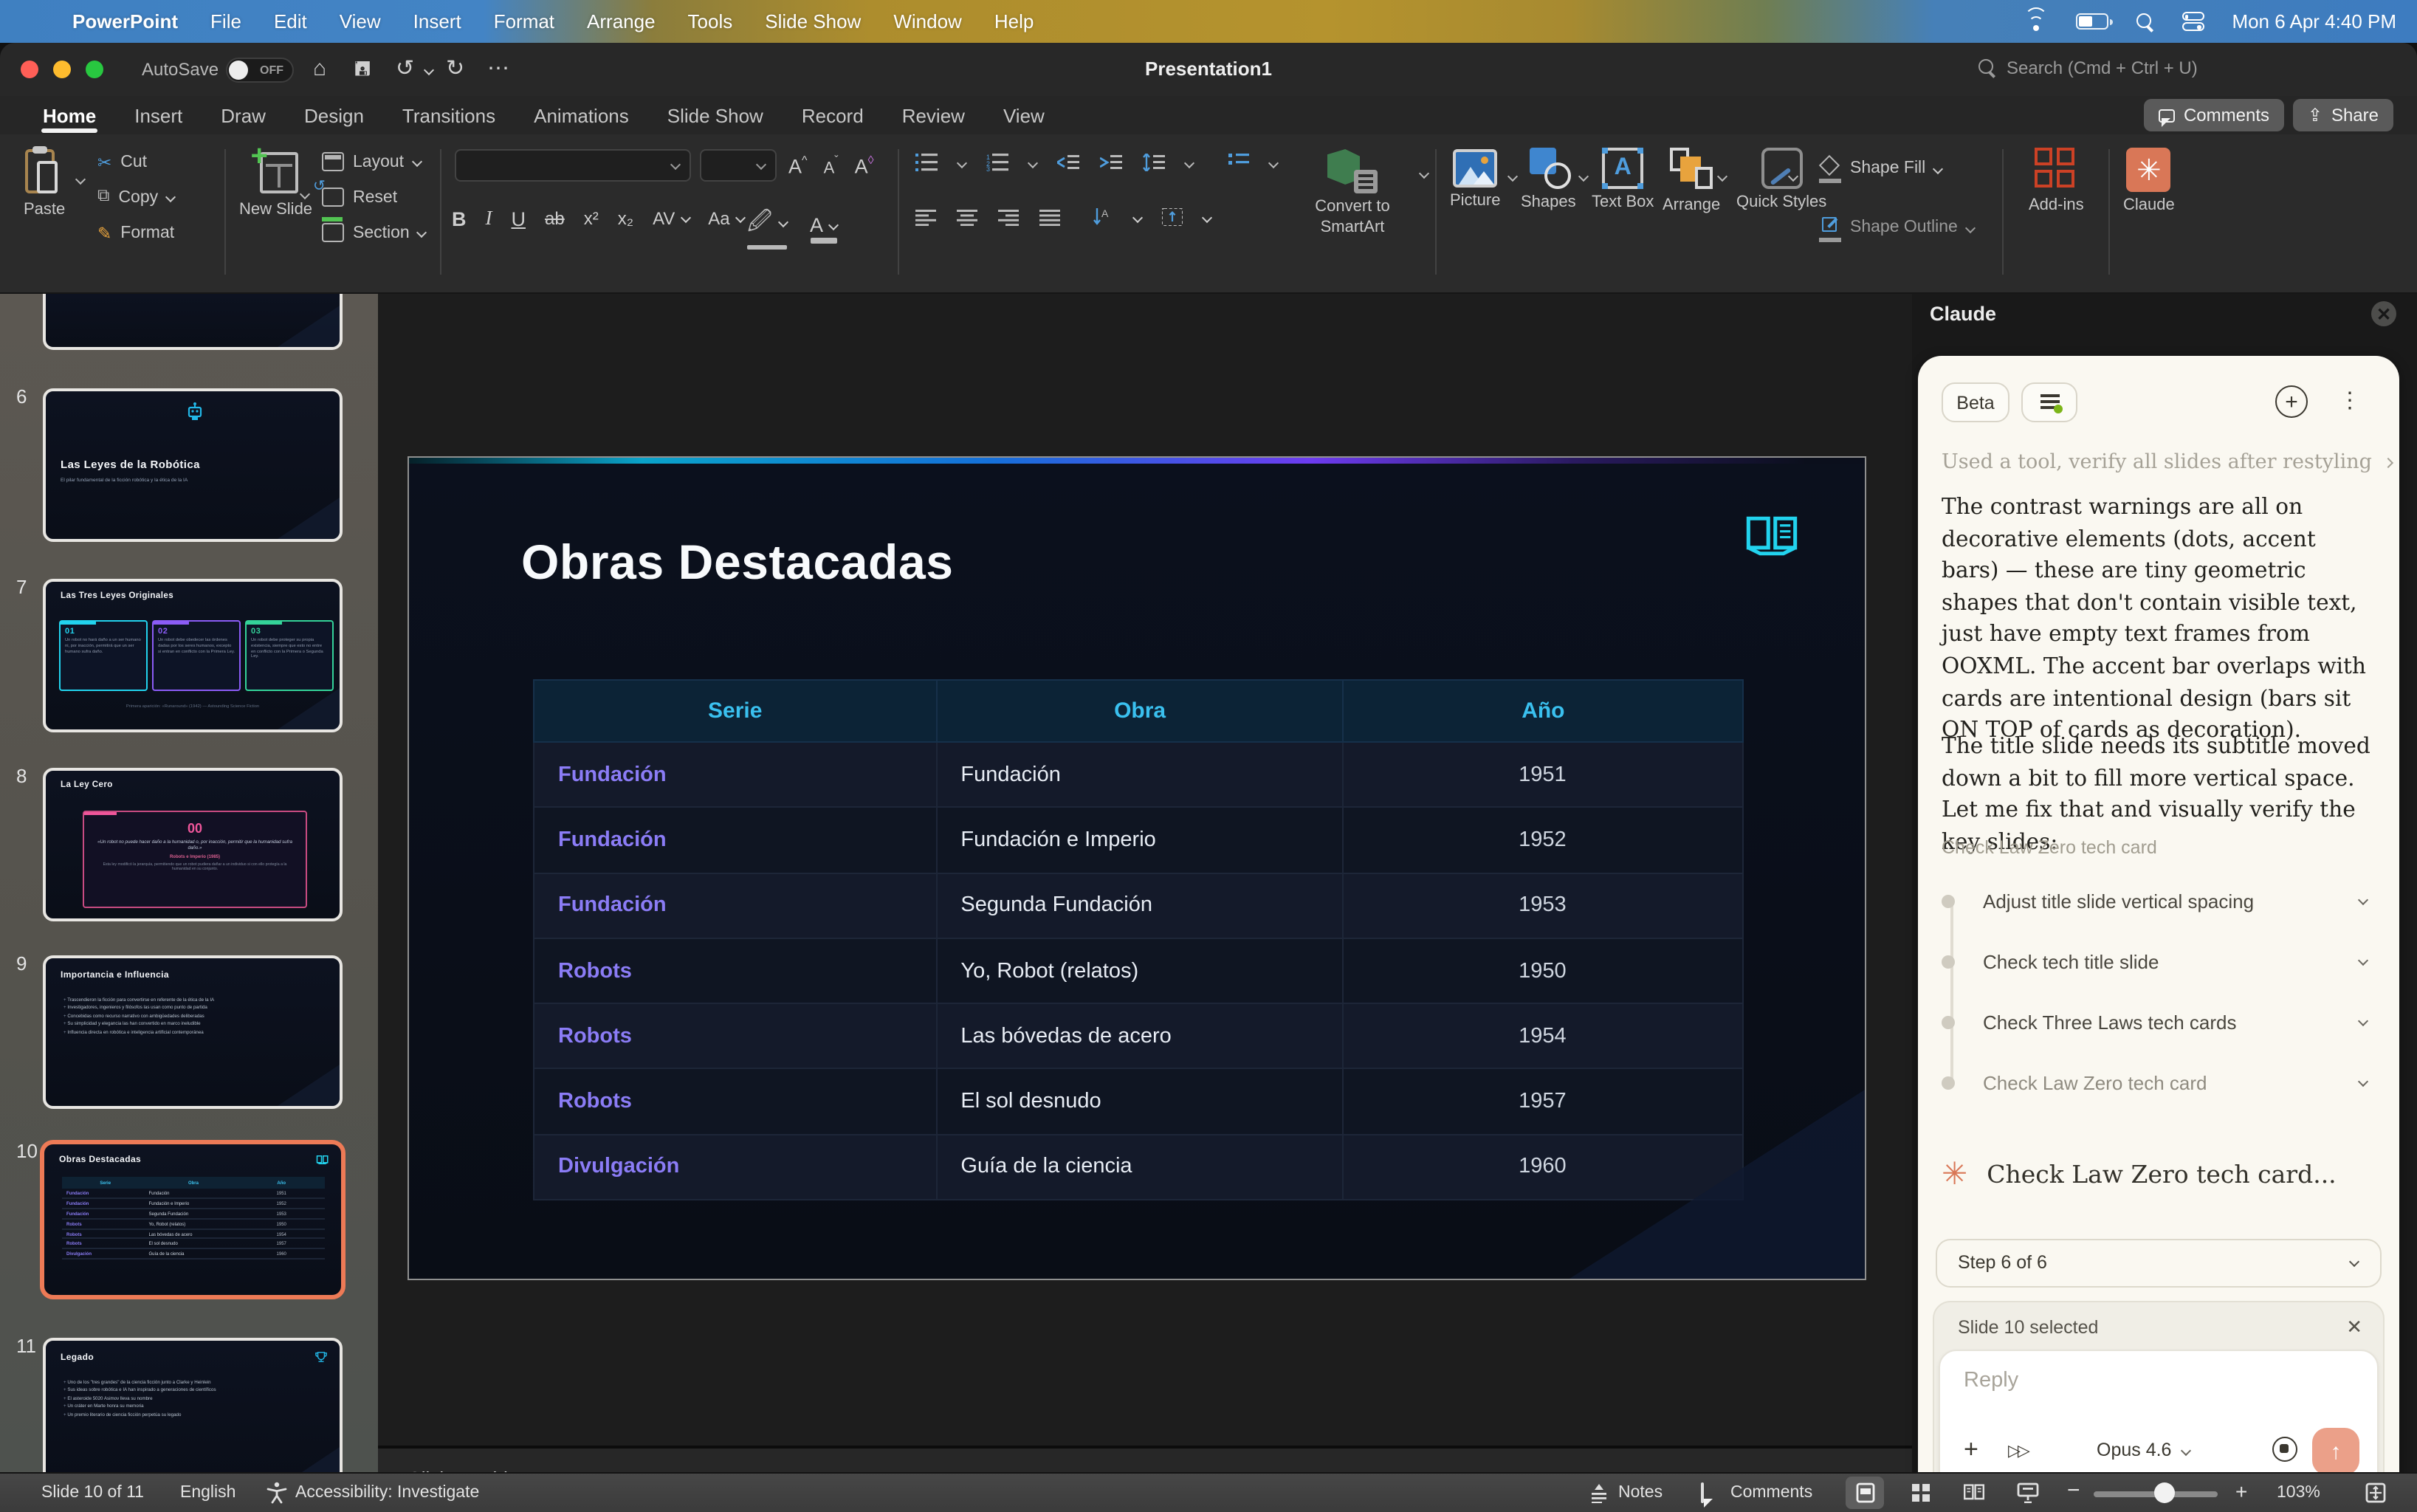 Image resolution: width=2417 pixels, height=1512 pixels. Describe the element at coordinates (69, 115) in the screenshot. I see `tab-home: Home` at that location.